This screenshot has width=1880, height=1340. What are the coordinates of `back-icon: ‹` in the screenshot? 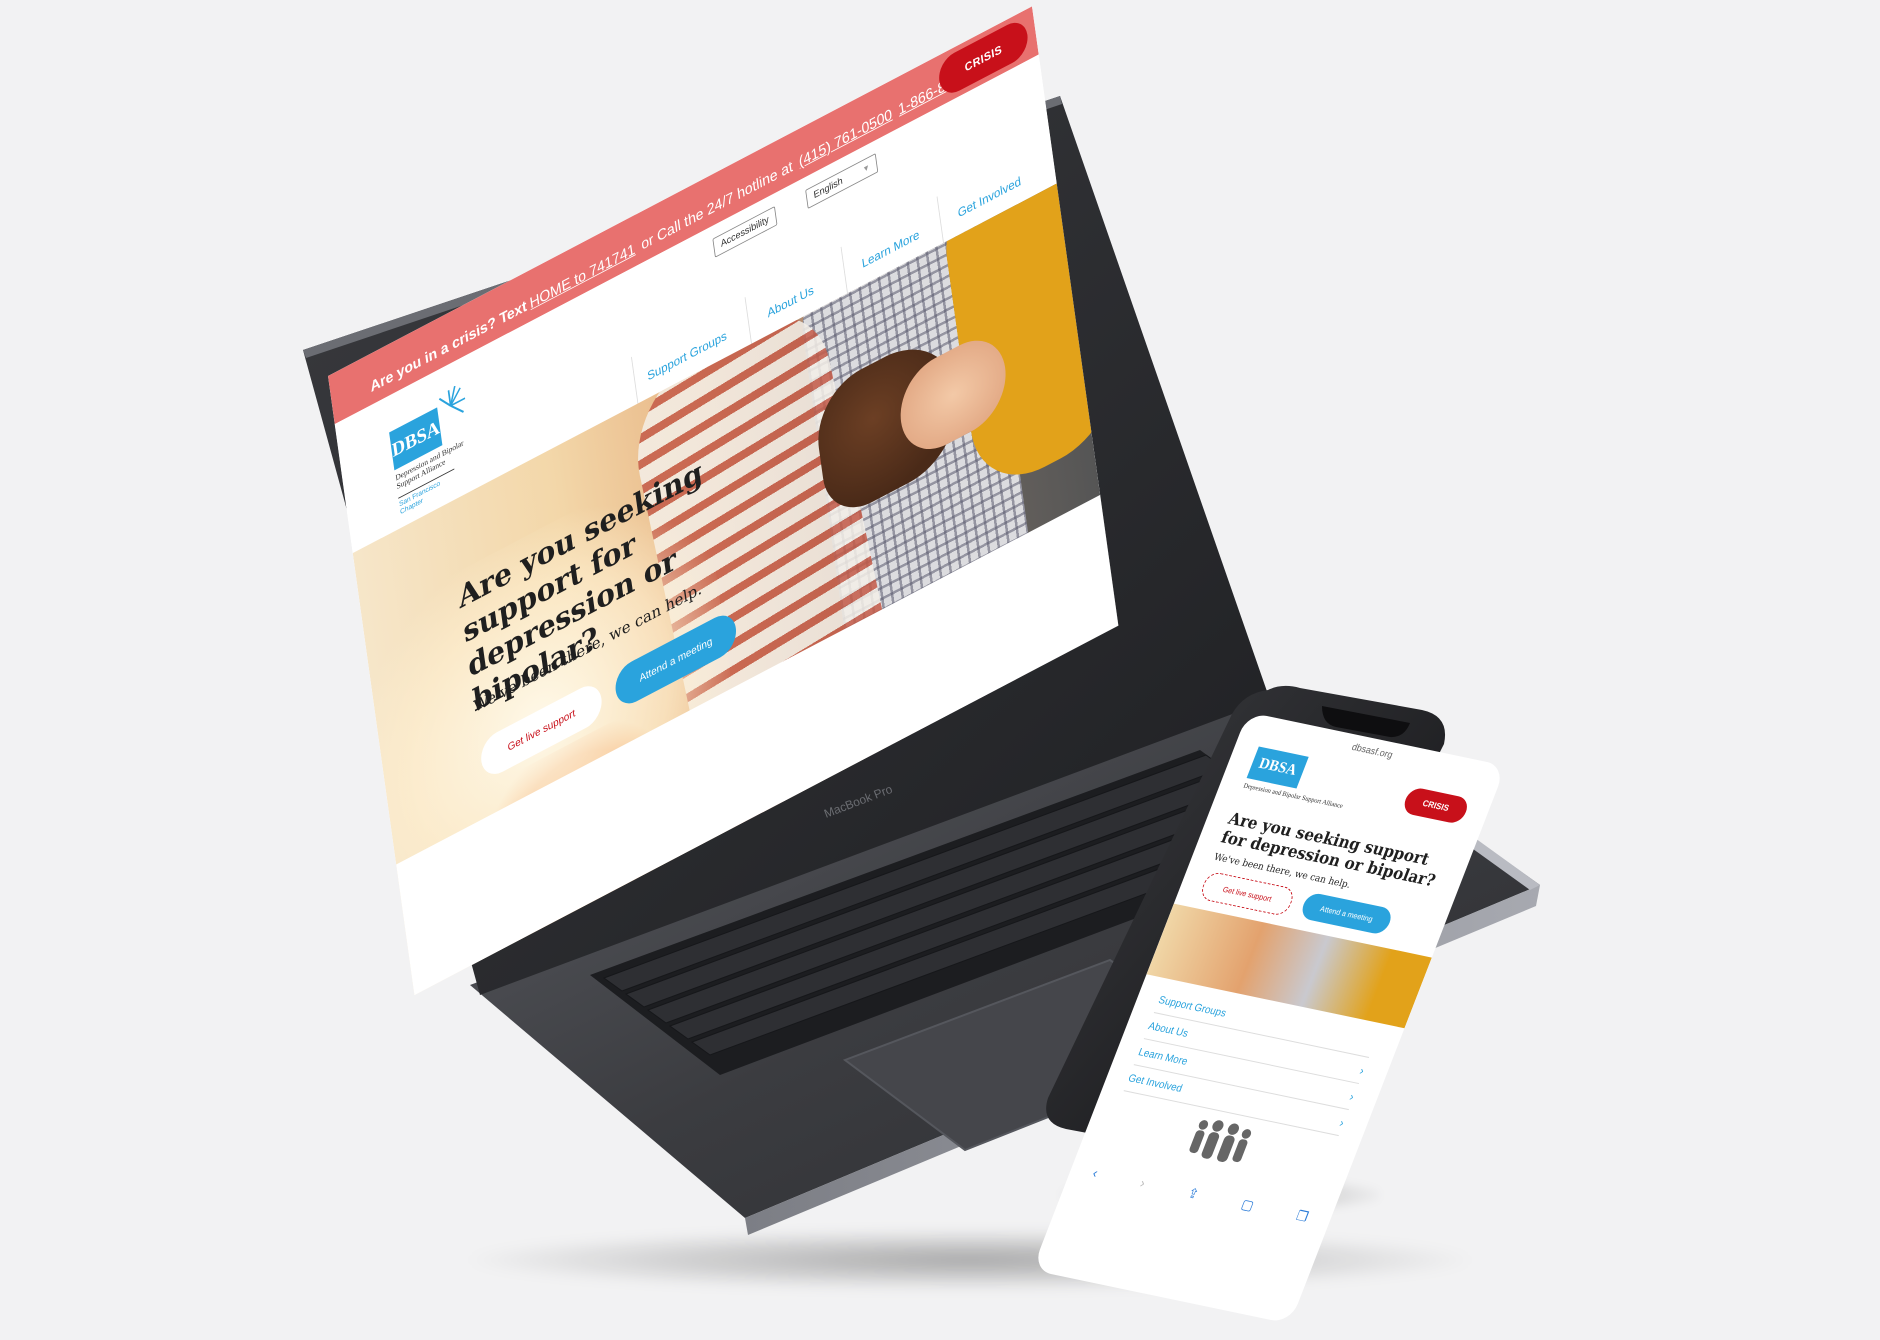 It's located at (1095, 1173).